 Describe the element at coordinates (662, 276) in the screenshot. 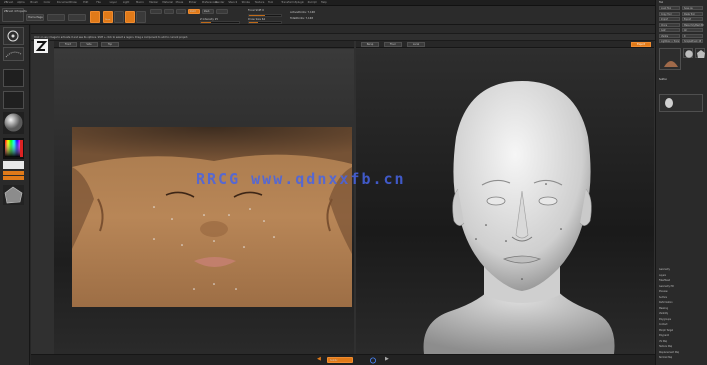

I see `tool-subpalette-layers: Layers` at that location.